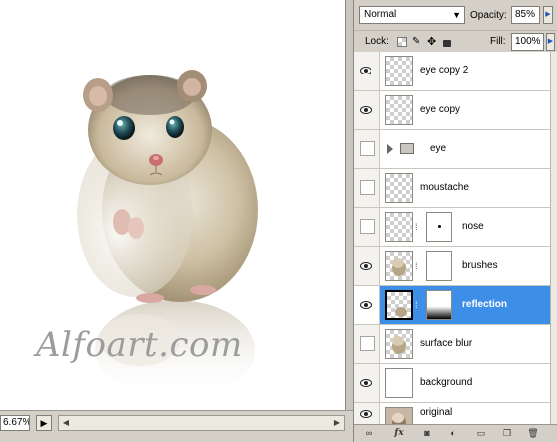 Image resolution: width=557 pixels, height=442 pixels. I want to click on watermark-text: Alfoart.com, so click(139, 345).